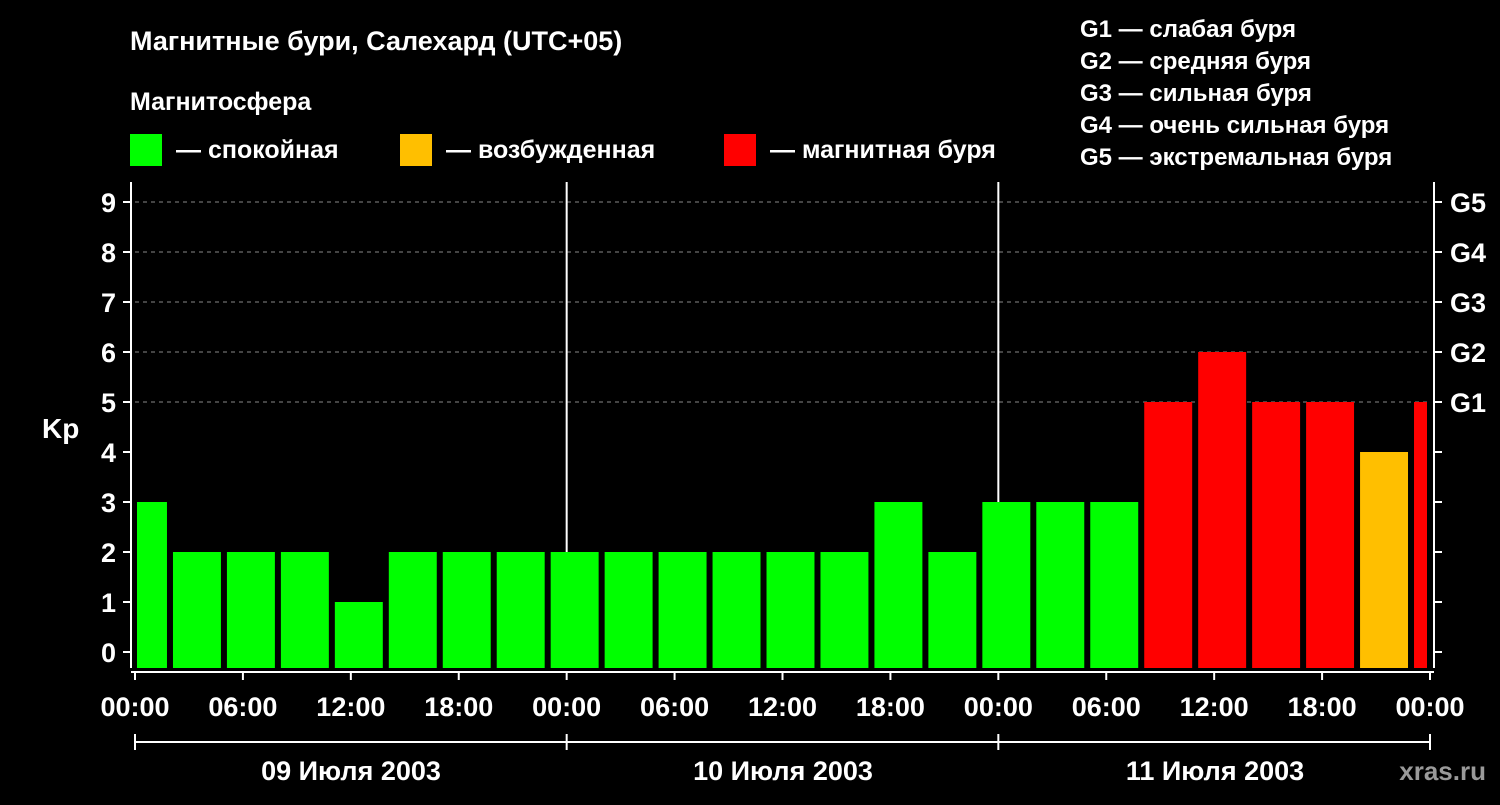  Describe the element at coordinates (550, 150) in the screenshot. I see `legend-label-disturbed: — возбужденная` at that location.